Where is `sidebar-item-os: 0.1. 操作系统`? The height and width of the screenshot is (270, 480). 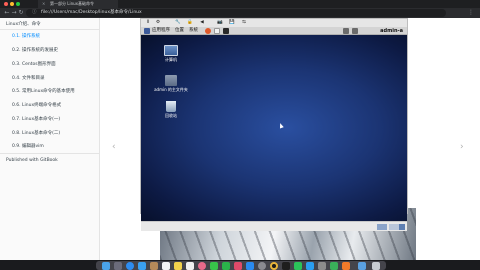
sidebar-item-os: 0.1. 操作系统 is located at coordinates (26, 36).